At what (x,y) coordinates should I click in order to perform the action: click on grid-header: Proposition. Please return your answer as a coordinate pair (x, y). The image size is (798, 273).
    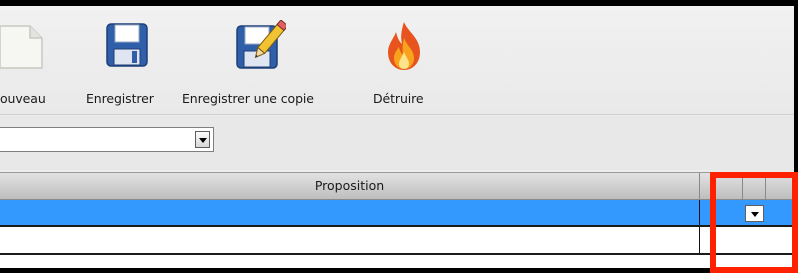
    Looking at the image, I should click on (397, 186).